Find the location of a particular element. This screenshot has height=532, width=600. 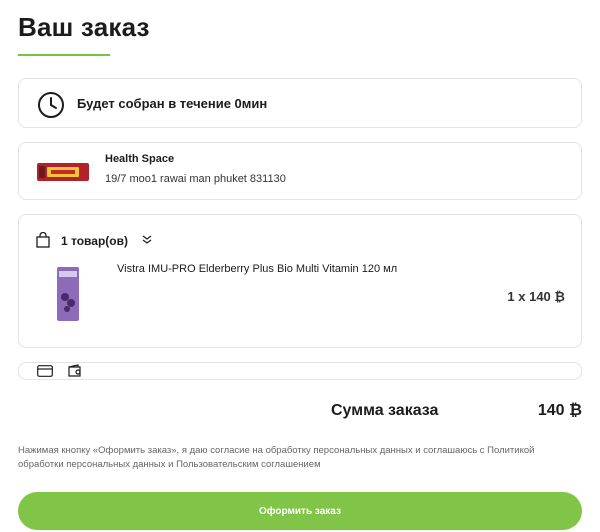

chevron-down-icon is located at coordinates (147, 240).